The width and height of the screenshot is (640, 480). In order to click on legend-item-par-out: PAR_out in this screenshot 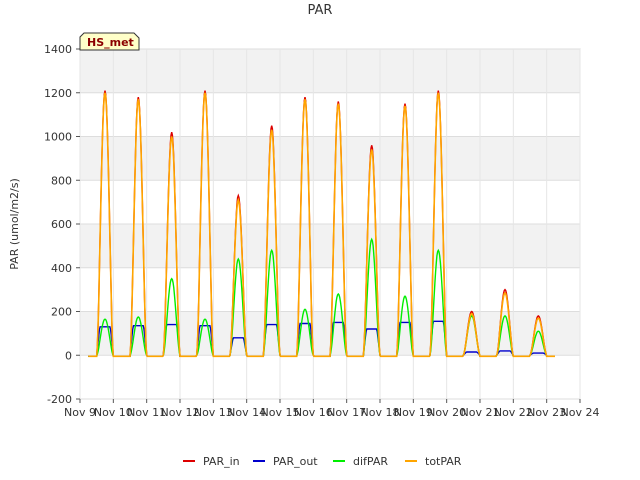, I will do `click(285, 461)`.